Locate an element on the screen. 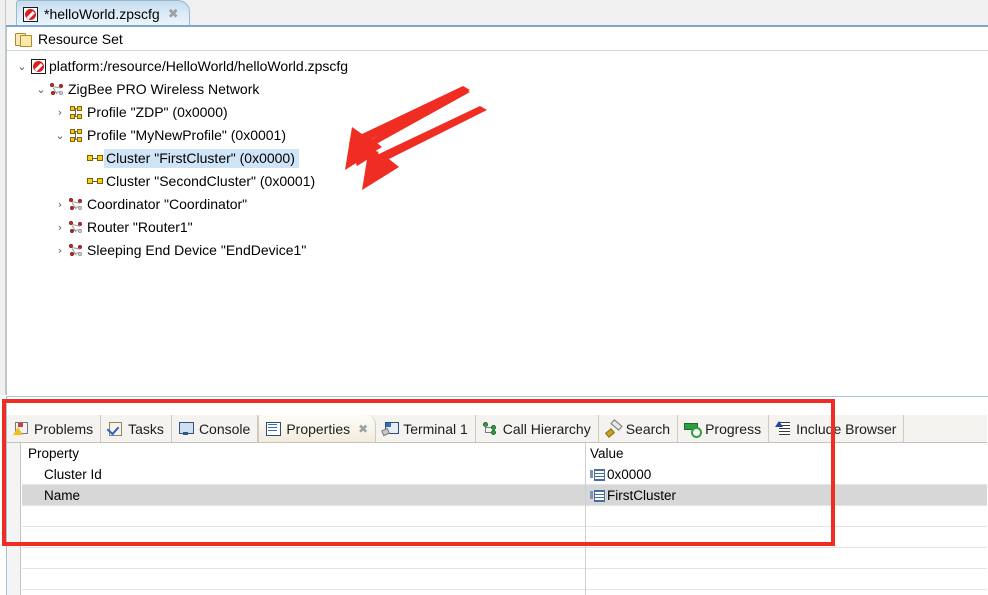 The image size is (988, 595). properties-gutter is located at coordinates (14, 519).